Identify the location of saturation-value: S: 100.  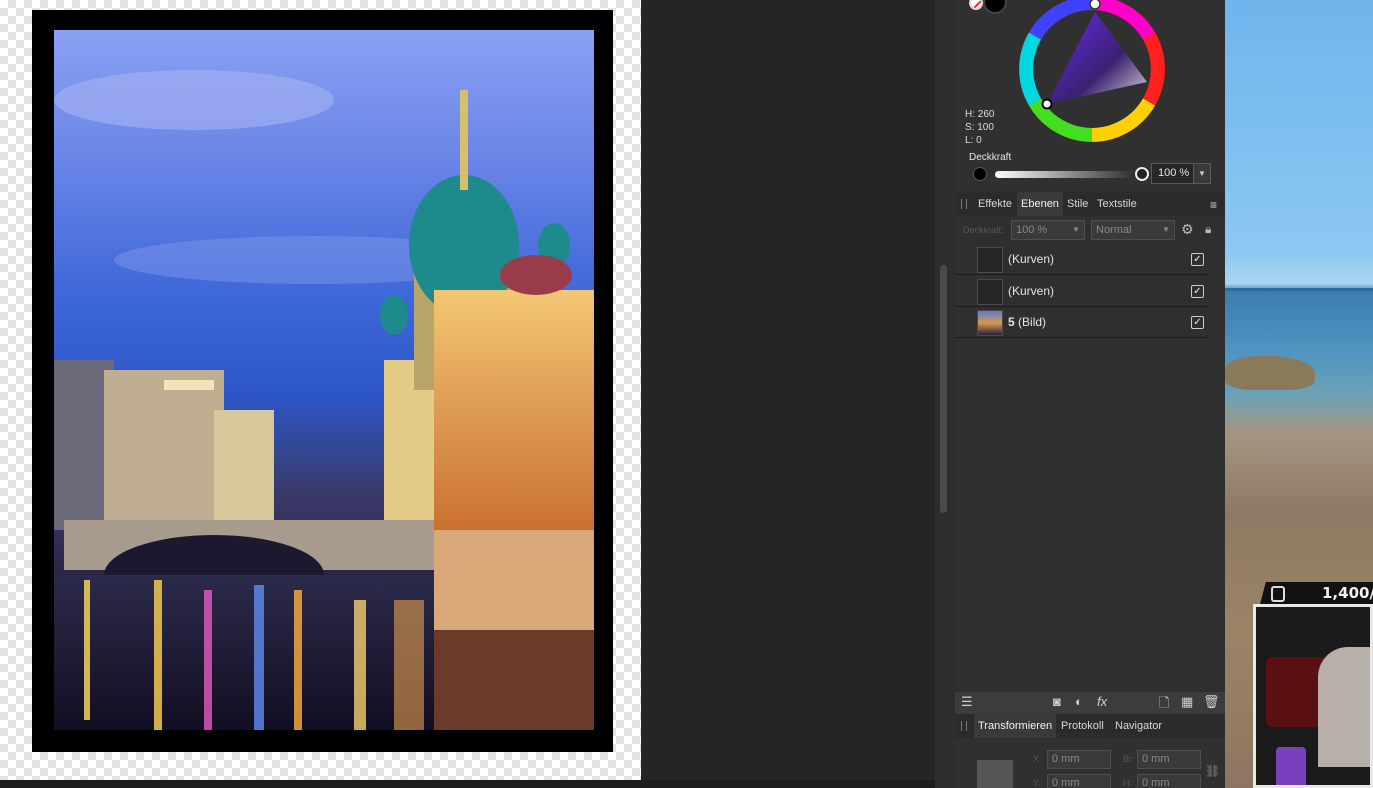
(979, 127).